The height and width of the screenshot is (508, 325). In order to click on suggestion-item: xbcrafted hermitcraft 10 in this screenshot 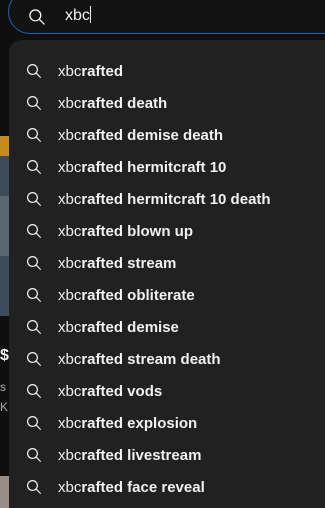, I will do `click(167, 168)`.